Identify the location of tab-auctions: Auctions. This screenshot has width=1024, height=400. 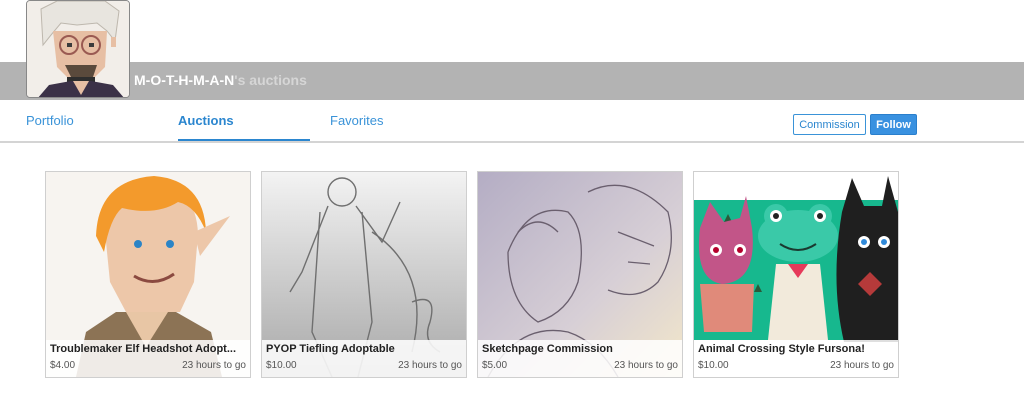
(206, 120).